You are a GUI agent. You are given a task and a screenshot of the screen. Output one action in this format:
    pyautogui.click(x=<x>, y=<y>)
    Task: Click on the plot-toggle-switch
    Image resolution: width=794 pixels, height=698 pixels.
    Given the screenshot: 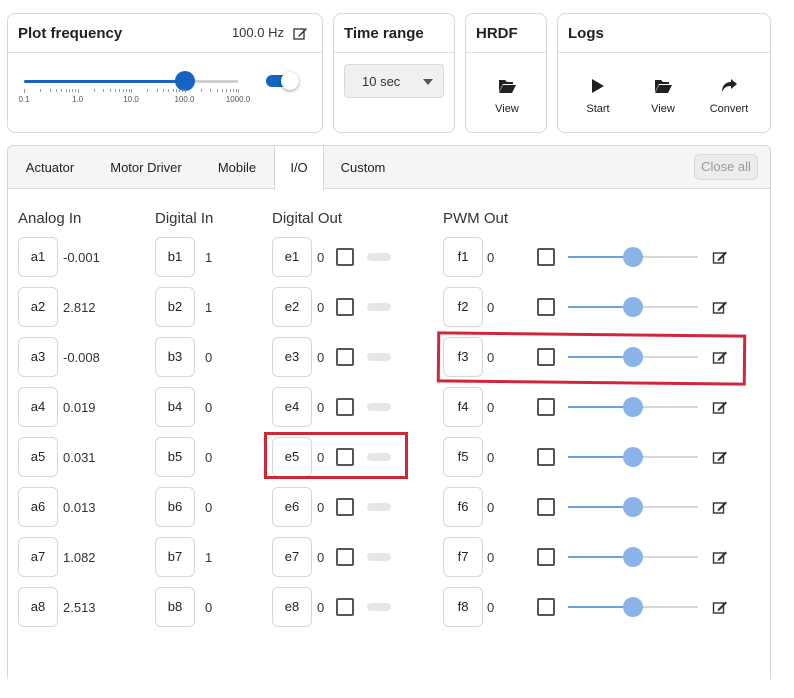 What is the action you would take?
    pyautogui.click(x=283, y=81)
    